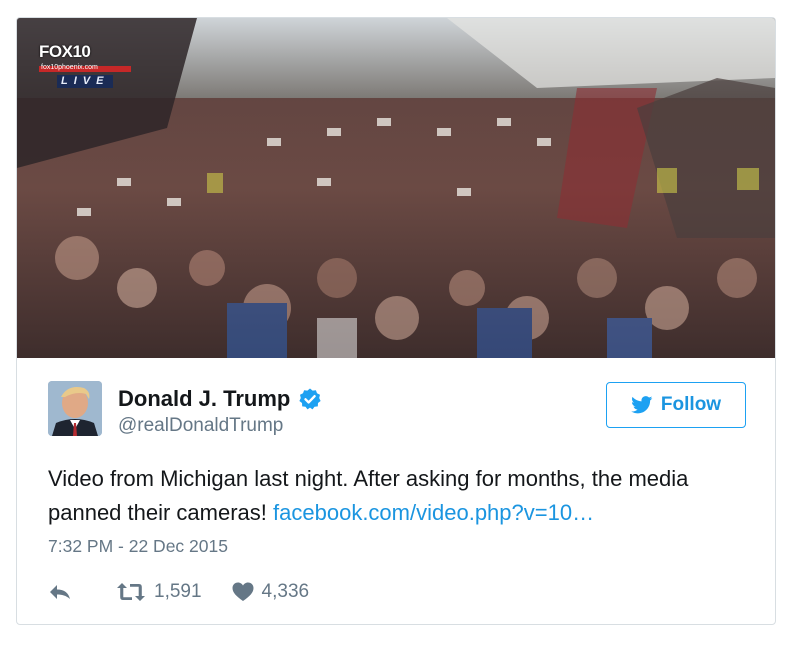 This screenshot has height=652, width=799. What do you see at coordinates (691, 404) in the screenshot?
I see `follow-label: Follow` at bounding box center [691, 404].